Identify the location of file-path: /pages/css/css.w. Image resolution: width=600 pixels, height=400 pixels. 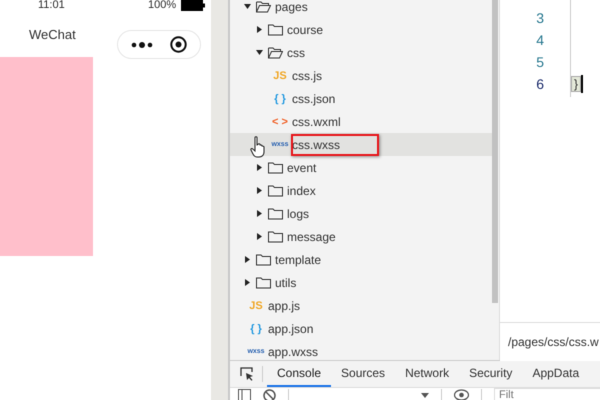
(553, 342).